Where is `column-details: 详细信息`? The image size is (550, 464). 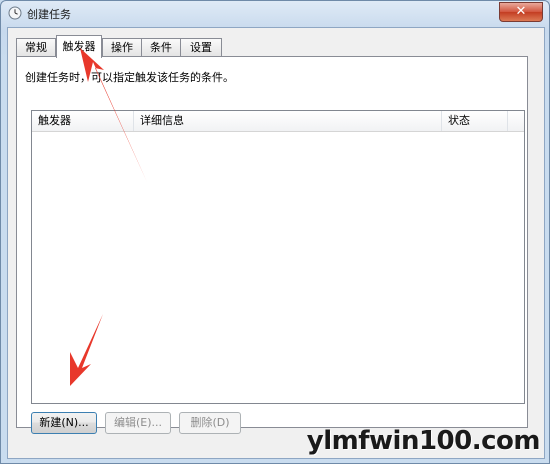 column-details: 详细信息 is located at coordinates (288, 121).